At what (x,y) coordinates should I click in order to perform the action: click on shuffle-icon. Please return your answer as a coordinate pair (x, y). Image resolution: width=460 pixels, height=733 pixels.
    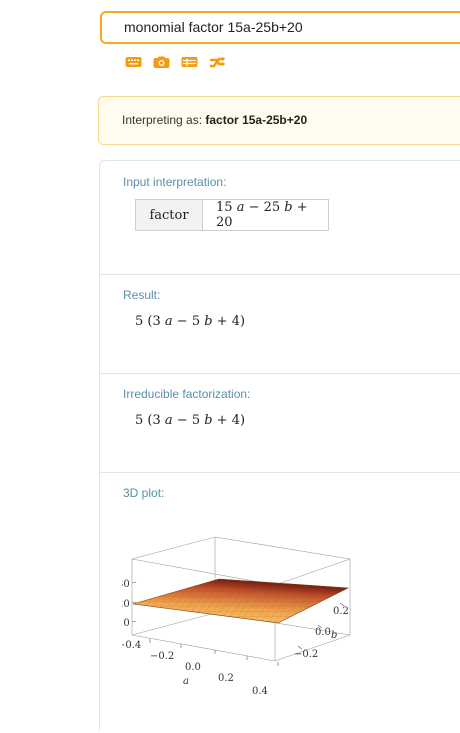
    Looking at the image, I should click on (217, 63).